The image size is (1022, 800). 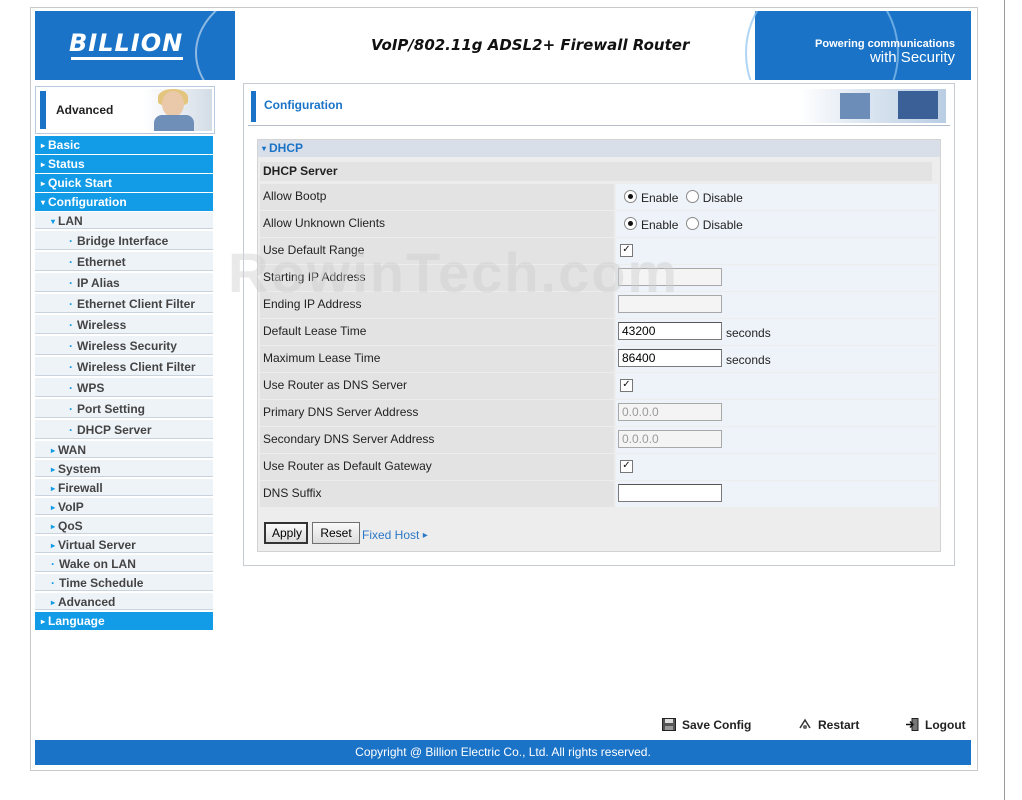 I want to click on default-lease-input, so click(x=670, y=331).